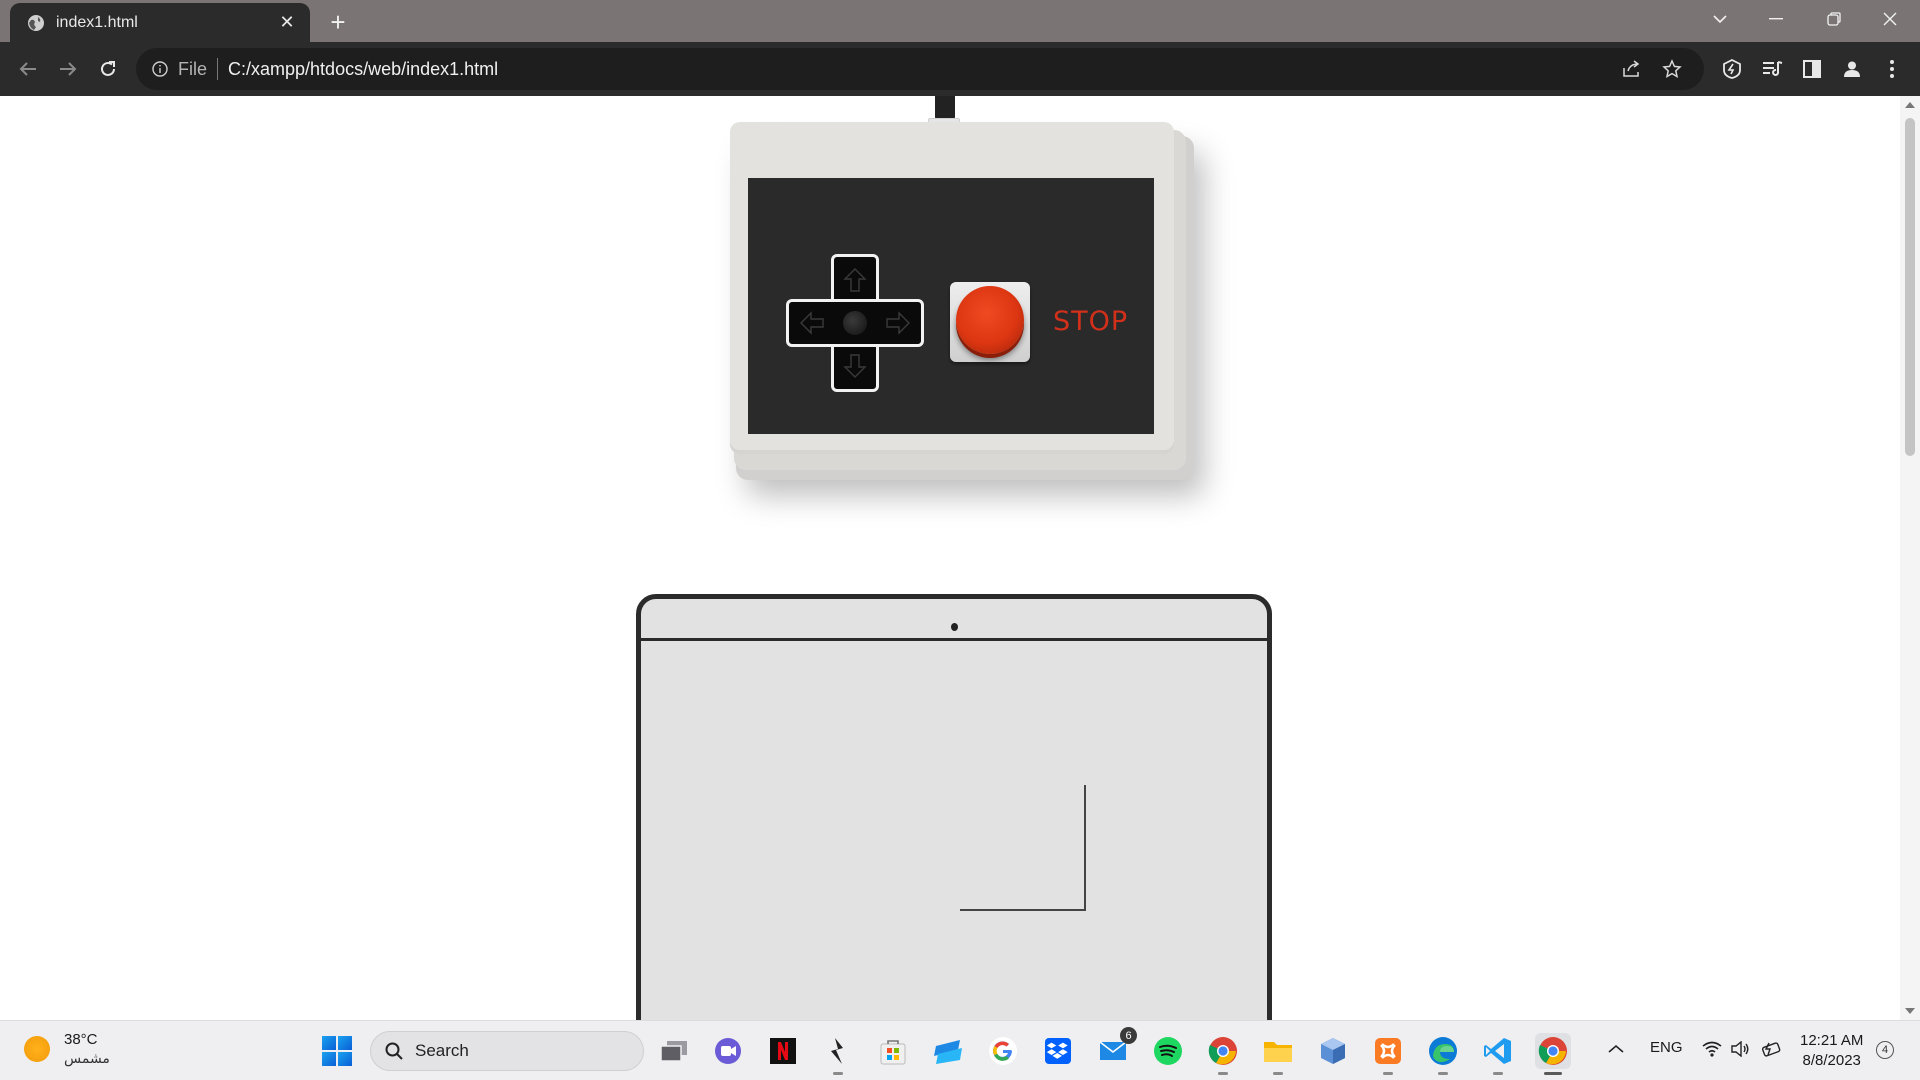  What do you see at coordinates (1128, 1035) in the screenshot?
I see `mail-badge: 6` at bounding box center [1128, 1035].